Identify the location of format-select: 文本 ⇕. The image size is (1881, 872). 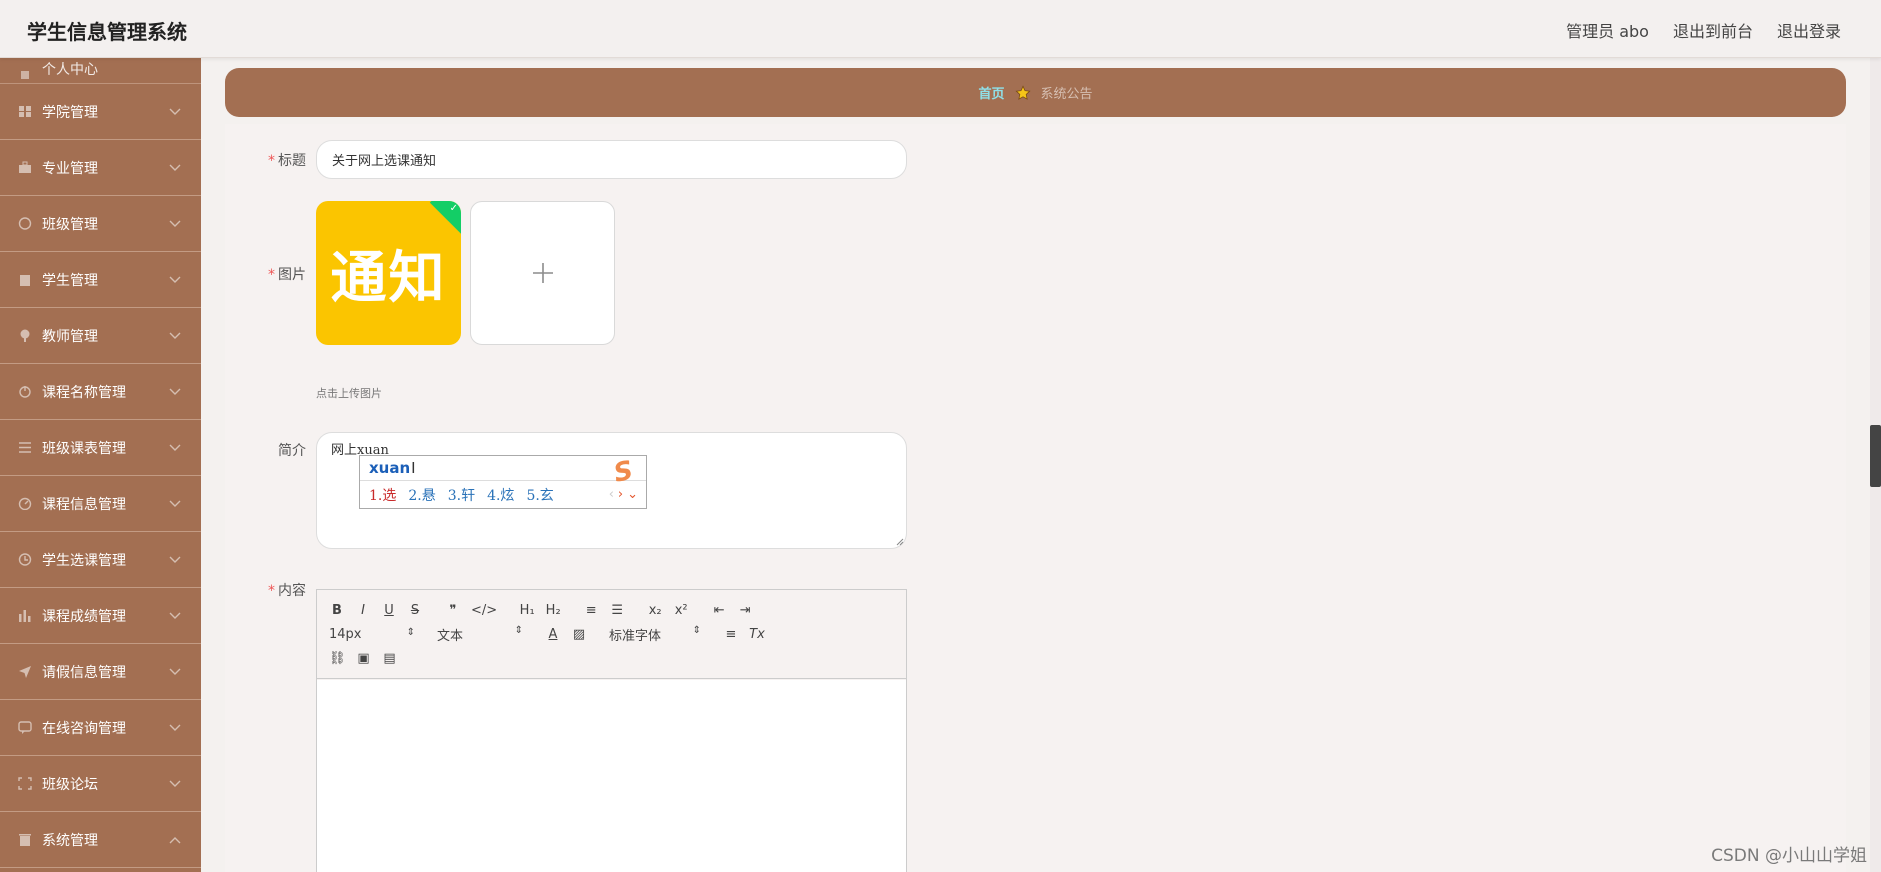
(480, 634).